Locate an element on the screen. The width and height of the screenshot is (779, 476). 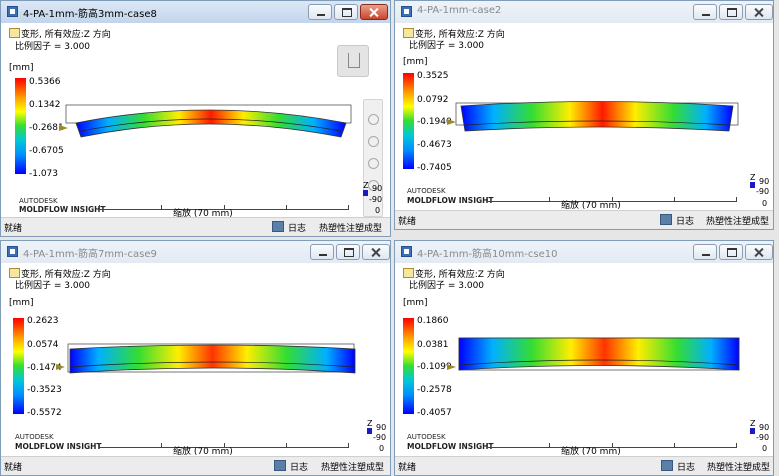
legend-marker is located at coordinates (60, 367).